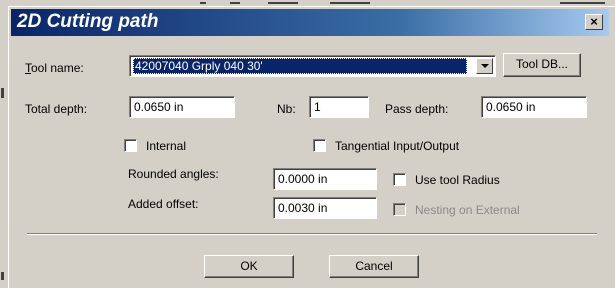 The width and height of the screenshot is (615, 288). I want to click on cancel-button: Cancel, so click(374, 266).